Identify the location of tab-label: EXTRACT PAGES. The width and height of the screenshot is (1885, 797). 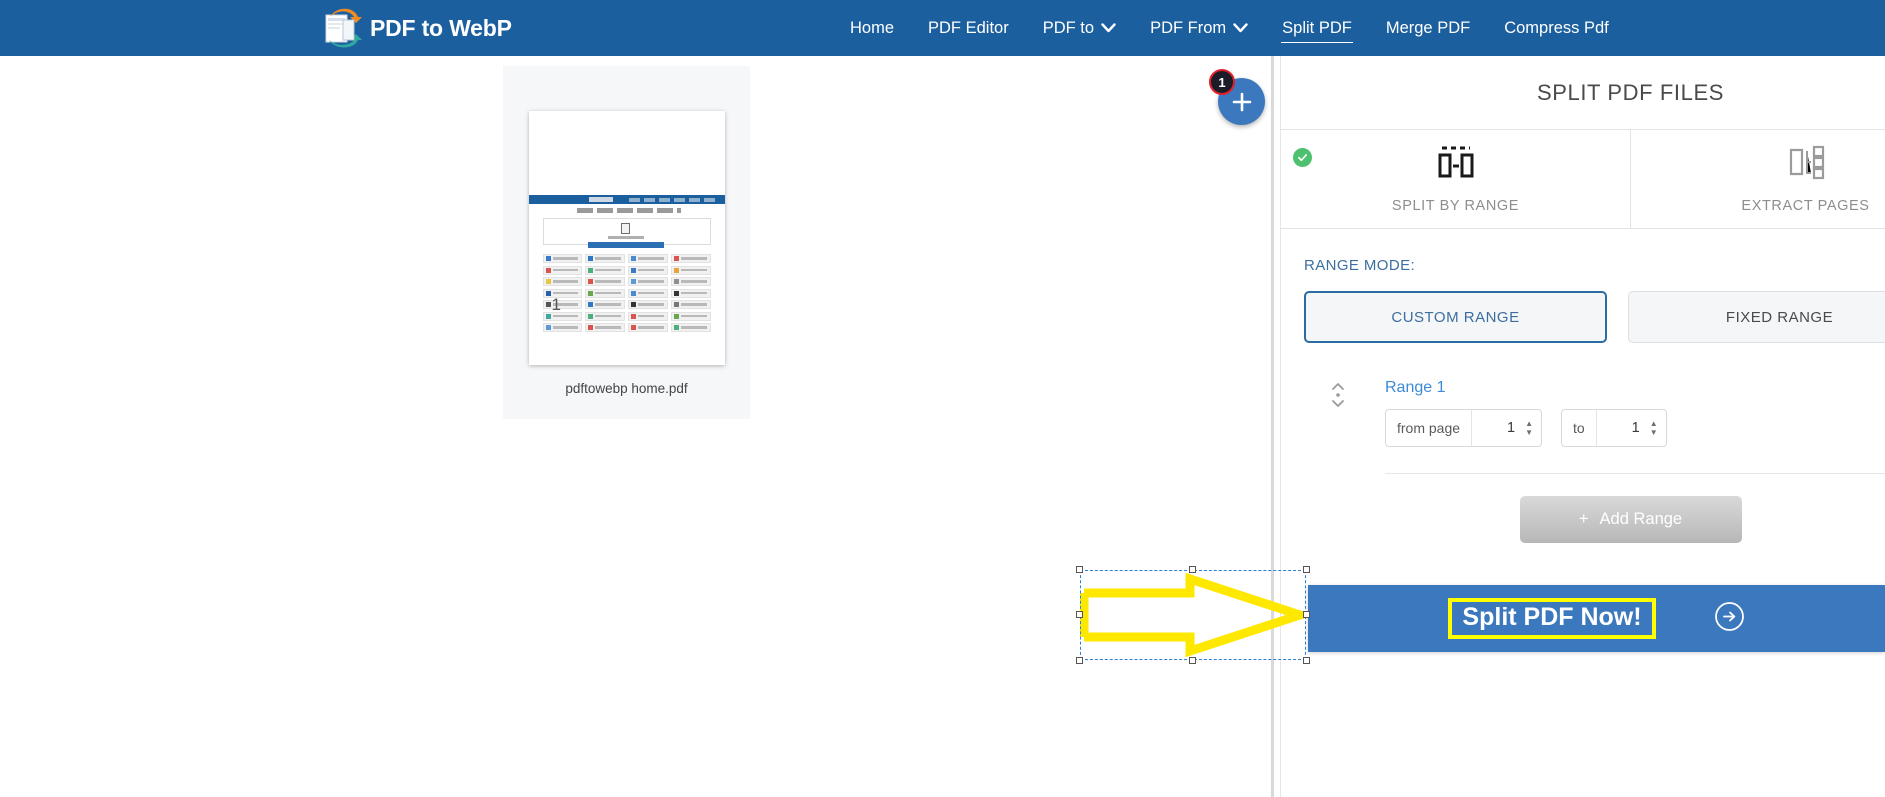
(1805, 205).